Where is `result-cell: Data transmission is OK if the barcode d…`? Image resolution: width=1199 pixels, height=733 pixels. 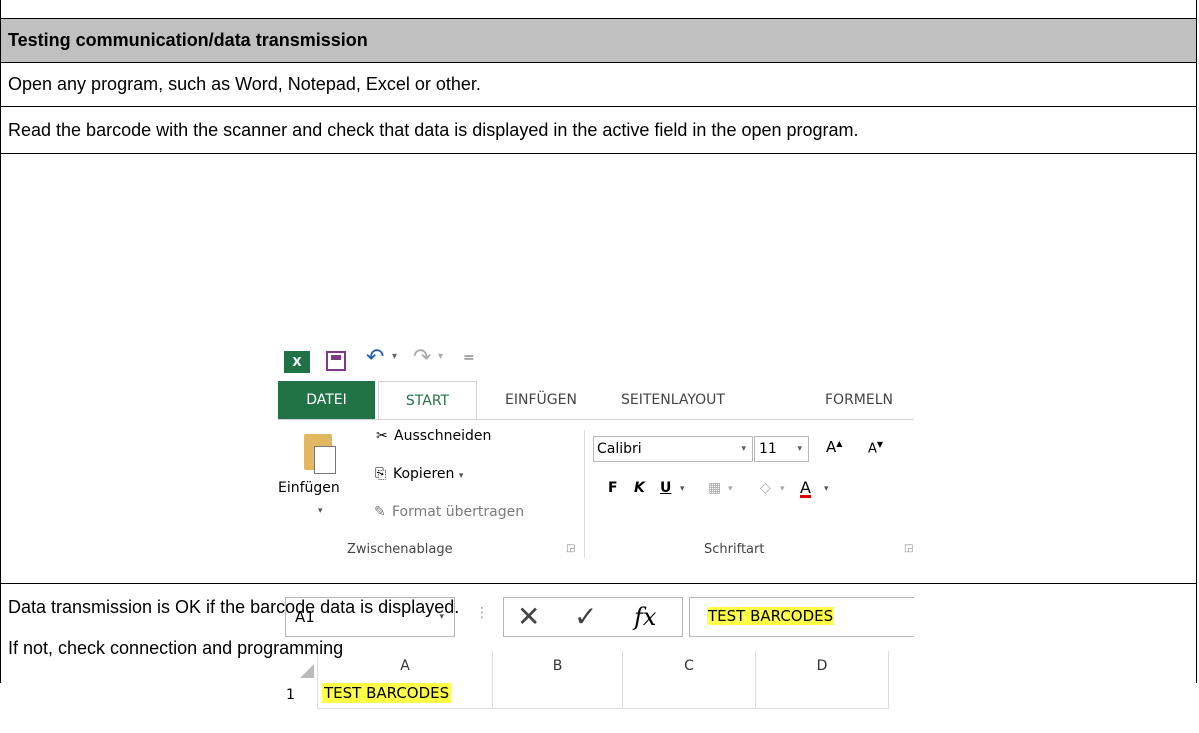 result-cell: Data transmission is OK if the barcode d… is located at coordinates (598, 633).